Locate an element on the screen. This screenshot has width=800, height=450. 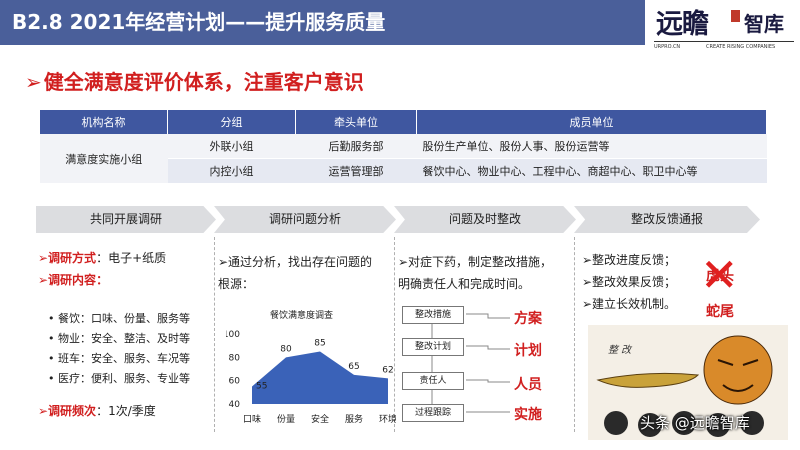
section-headline: ➢ 健全满意度评价体系，注重客户意识 is located at coordinates (194, 80).